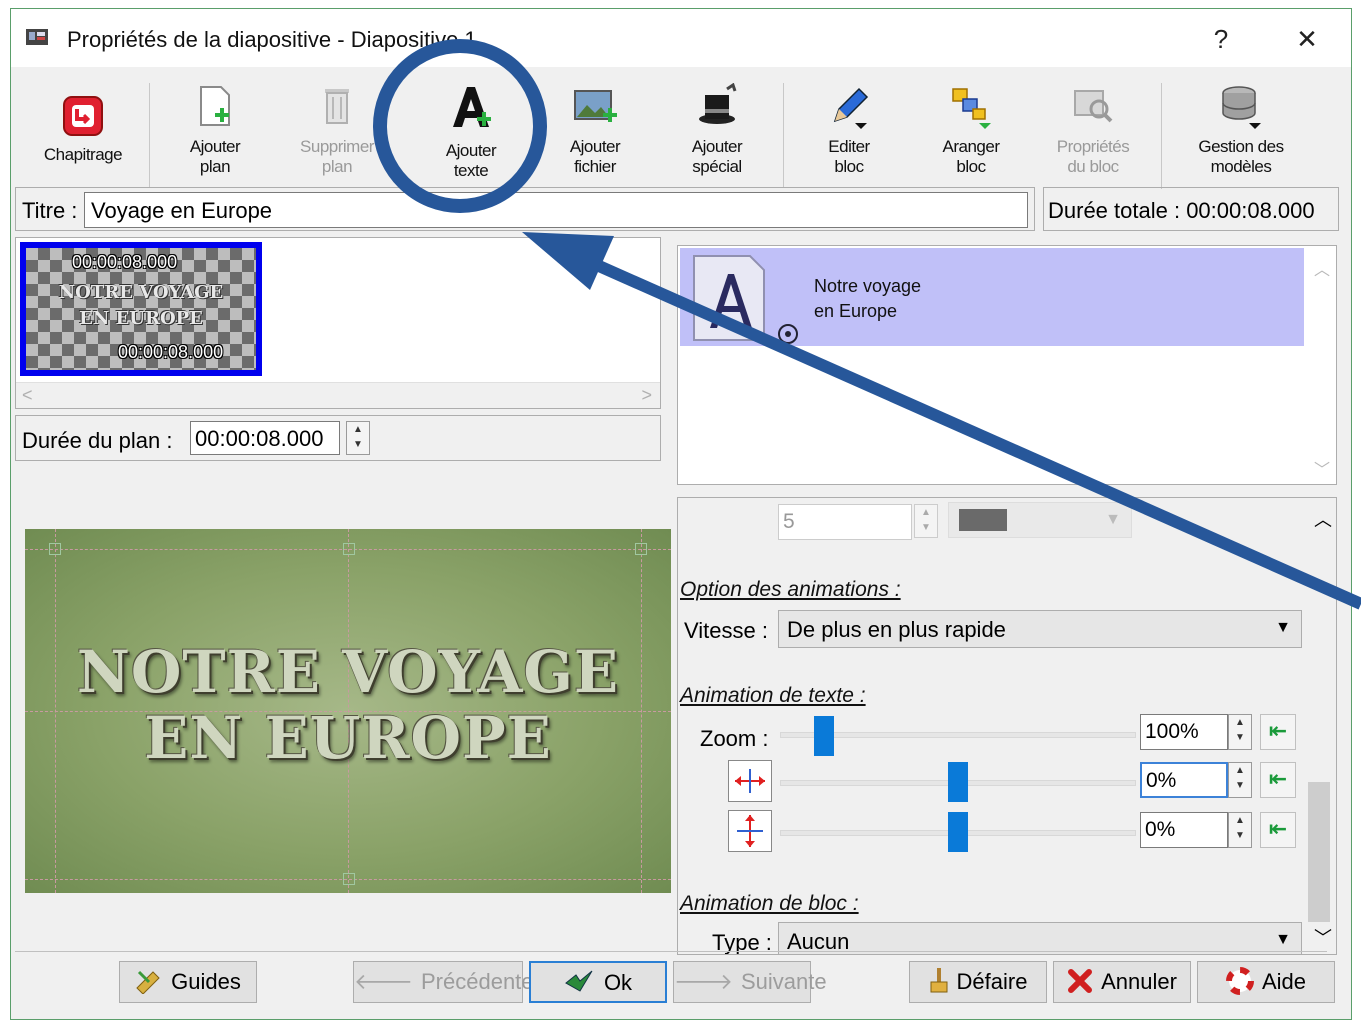 Image resolution: width=1361 pixels, height=1023 pixels. Describe the element at coordinates (206, 981) in the screenshot. I see `guides-label: Guides` at that location.